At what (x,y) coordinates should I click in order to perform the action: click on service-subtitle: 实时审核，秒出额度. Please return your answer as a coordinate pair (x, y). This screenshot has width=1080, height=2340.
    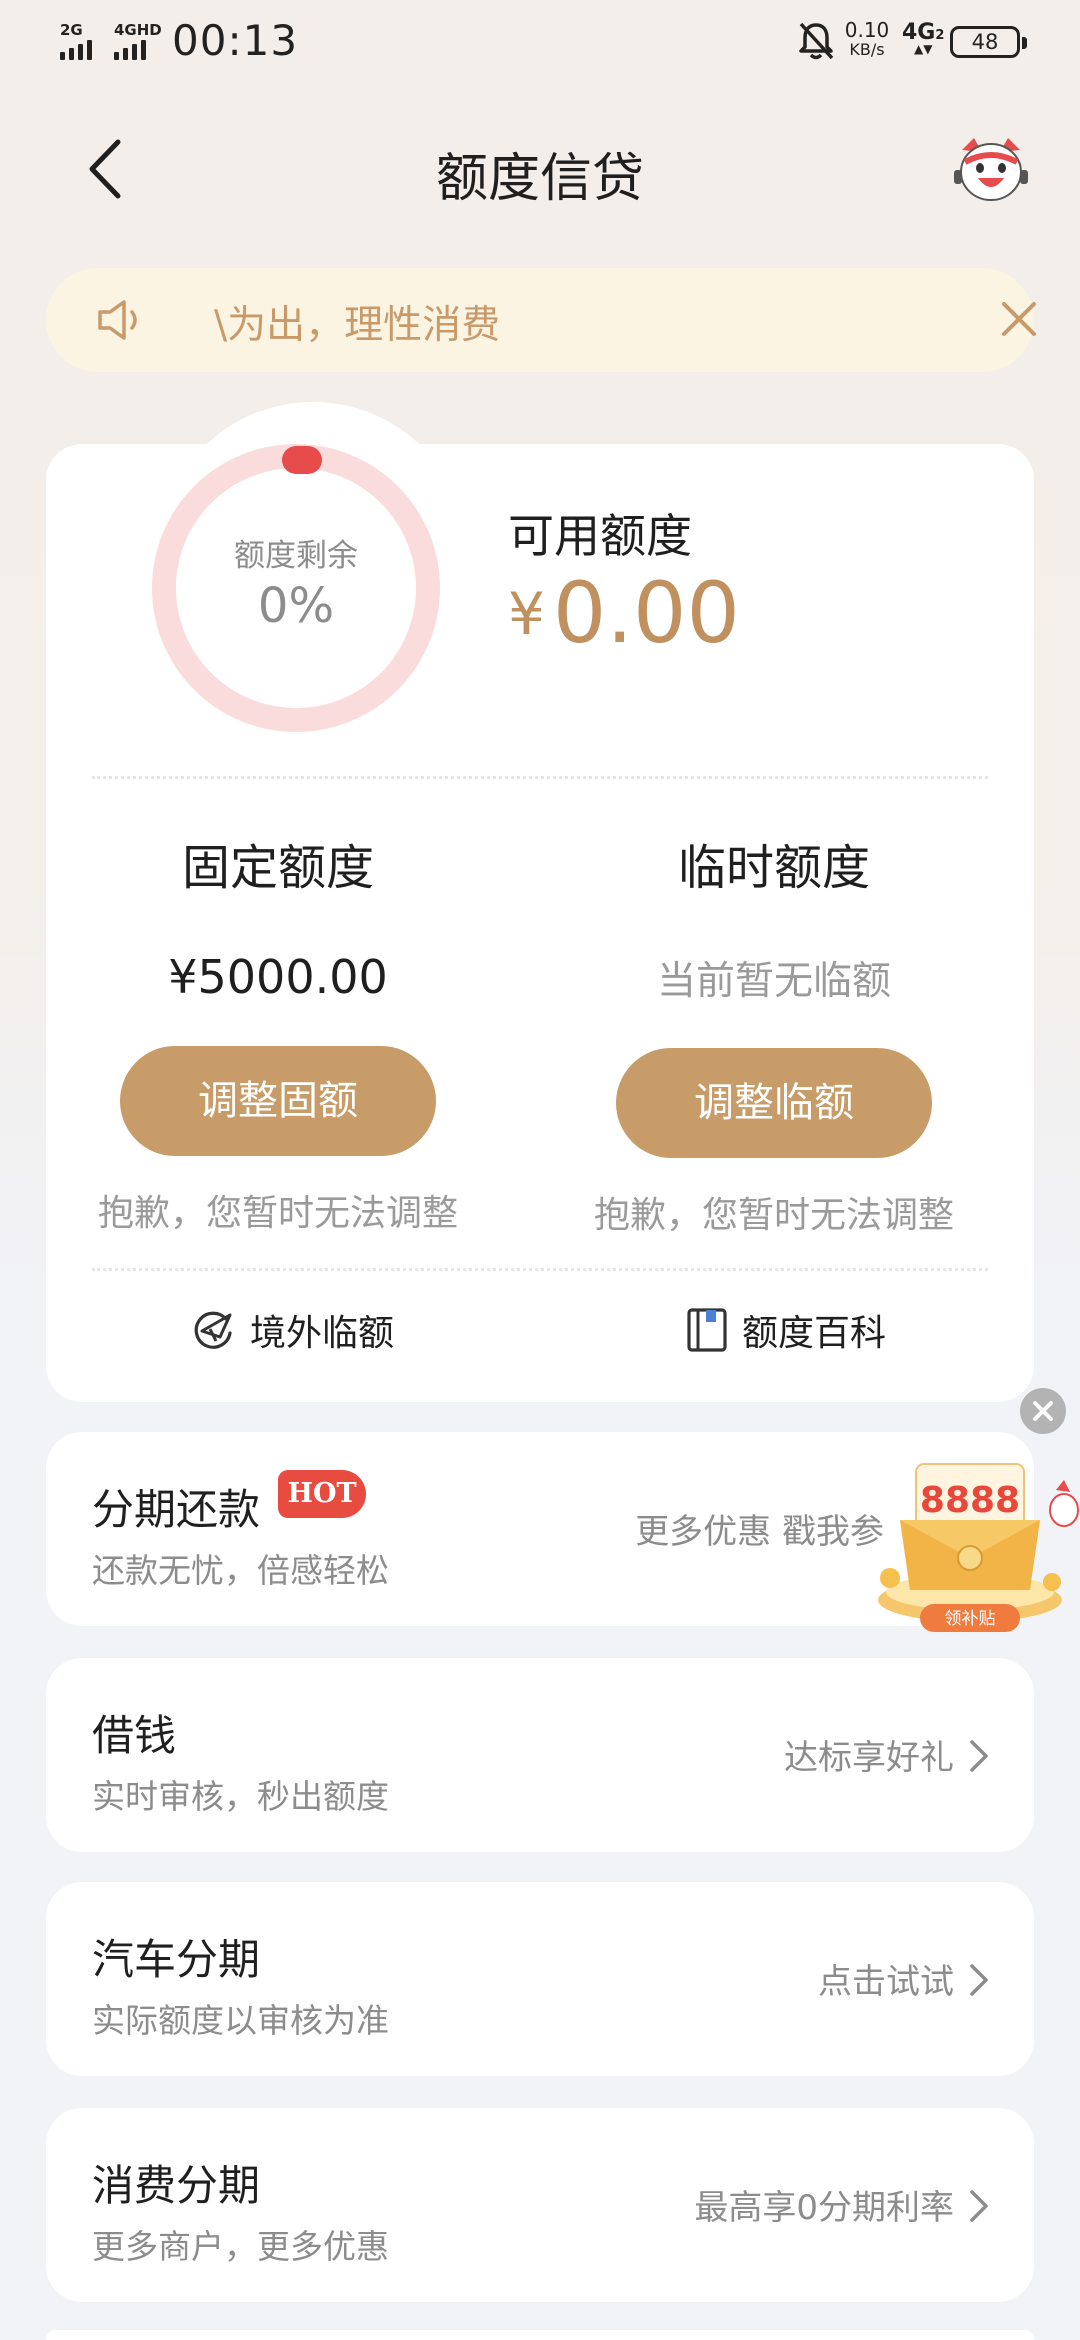
    Looking at the image, I should click on (240, 1796).